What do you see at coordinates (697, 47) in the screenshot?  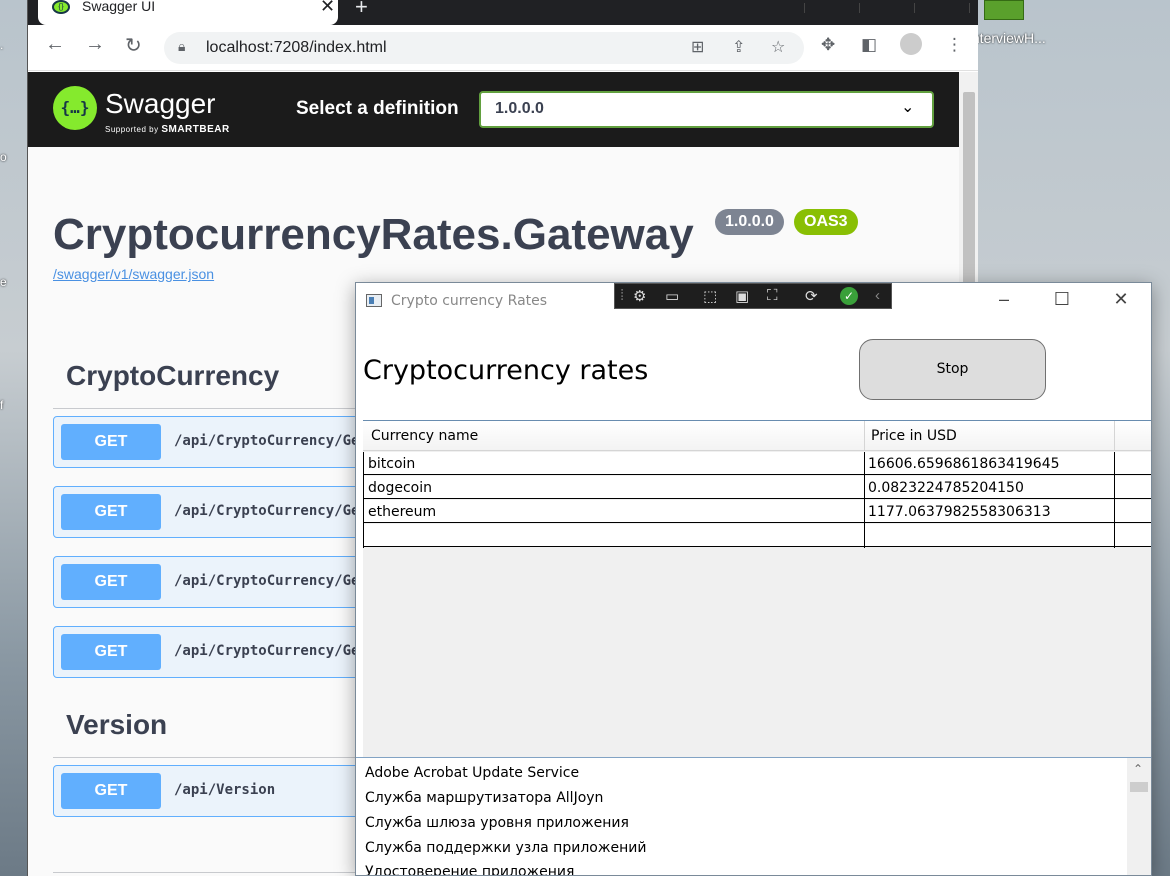 I see `translate-icon: ⊞` at bounding box center [697, 47].